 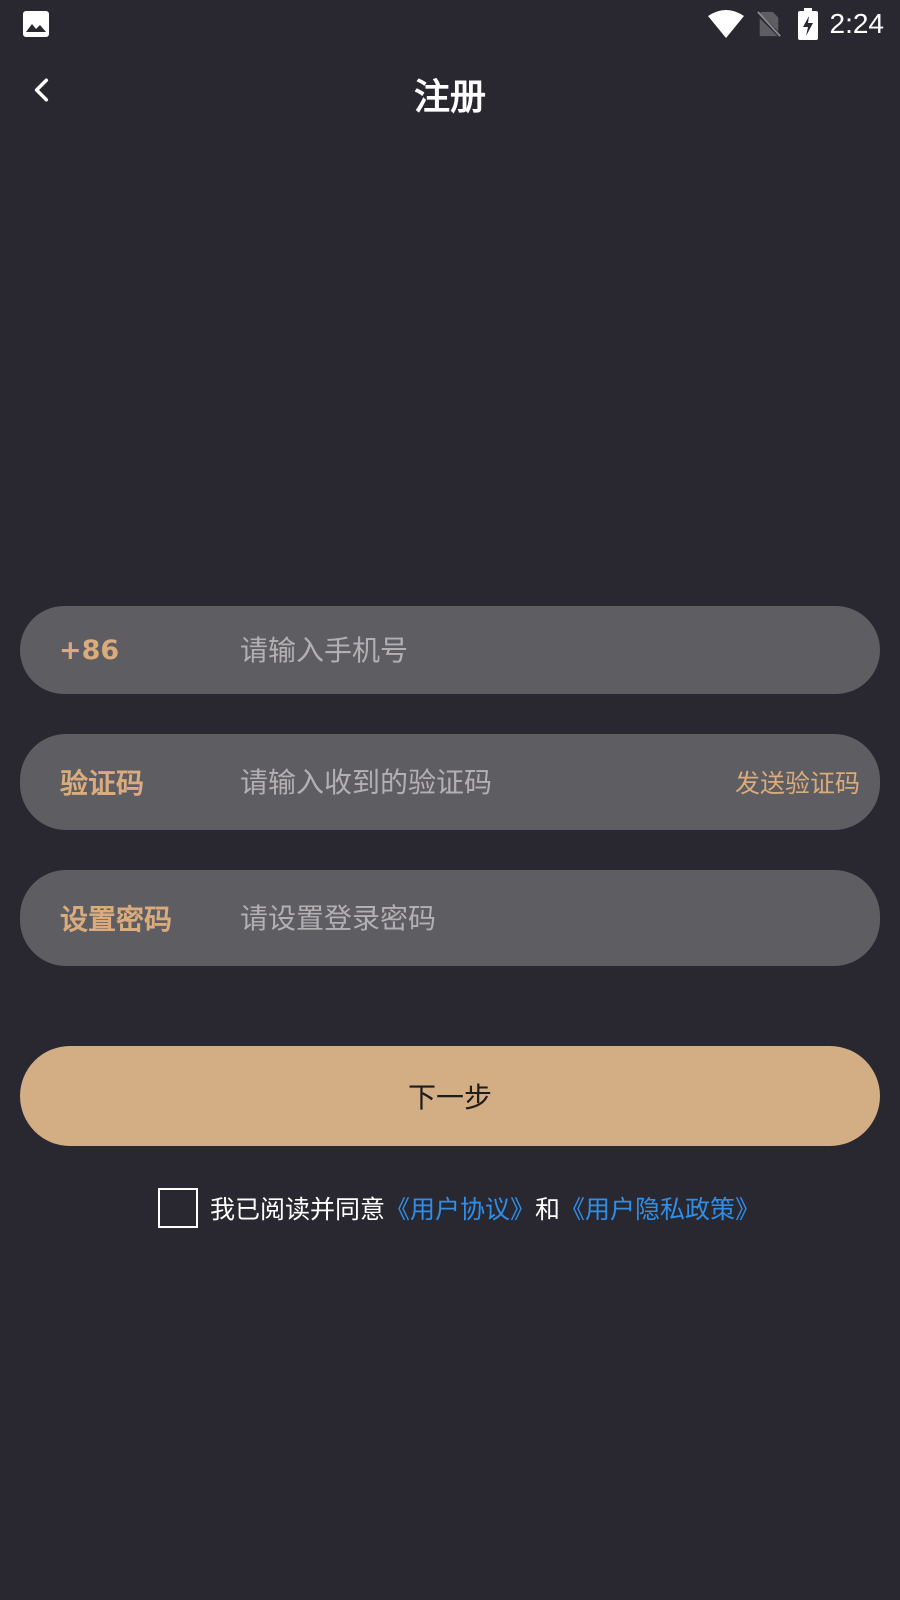 What do you see at coordinates (298, 1209) in the screenshot?
I see `agreement-text: 我已阅读并同意` at bounding box center [298, 1209].